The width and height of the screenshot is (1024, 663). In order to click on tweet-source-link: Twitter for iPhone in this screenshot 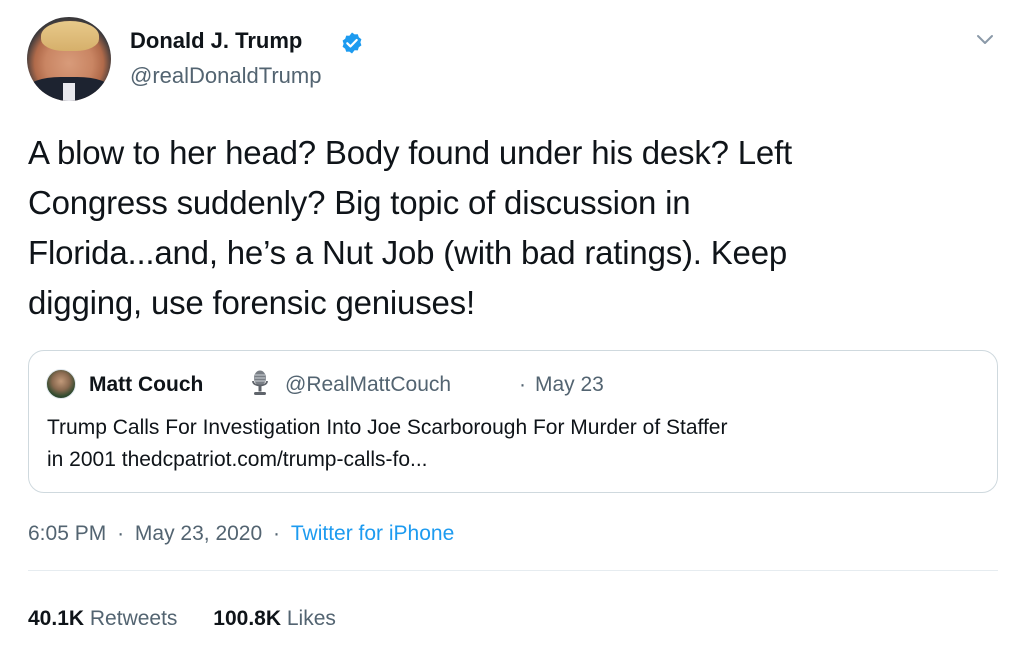, I will do `click(372, 534)`.